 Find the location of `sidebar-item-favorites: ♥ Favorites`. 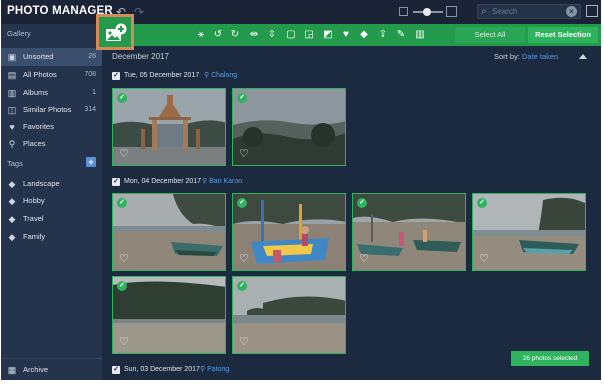

sidebar-item-favorites: ♥ Favorites is located at coordinates (51, 127).